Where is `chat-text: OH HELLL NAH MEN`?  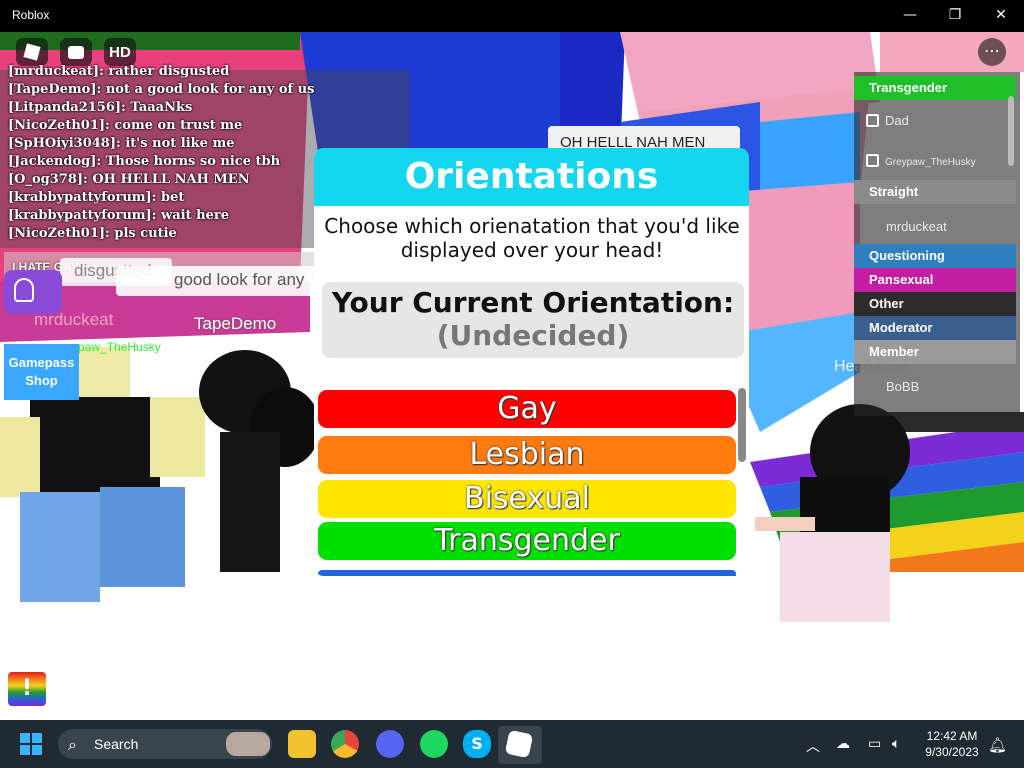
chat-text: OH HELLL NAH MEN is located at coordinates (171, 179).